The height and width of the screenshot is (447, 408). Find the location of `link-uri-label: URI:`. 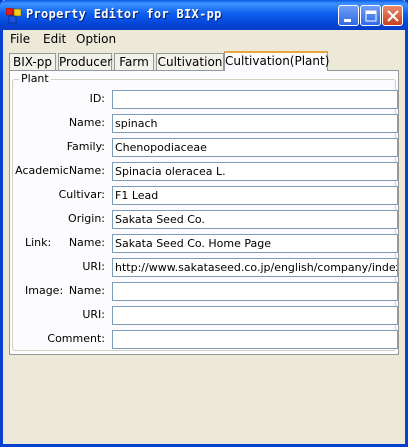

link-uri-label: URI: is located at coordinates (93, 266).